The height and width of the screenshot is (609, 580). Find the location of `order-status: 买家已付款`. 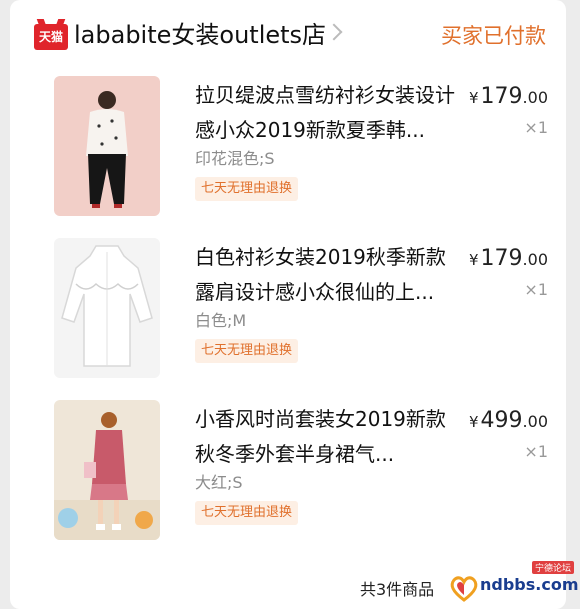

order-status: 买家已付款 is located at coordinates (493, 36).